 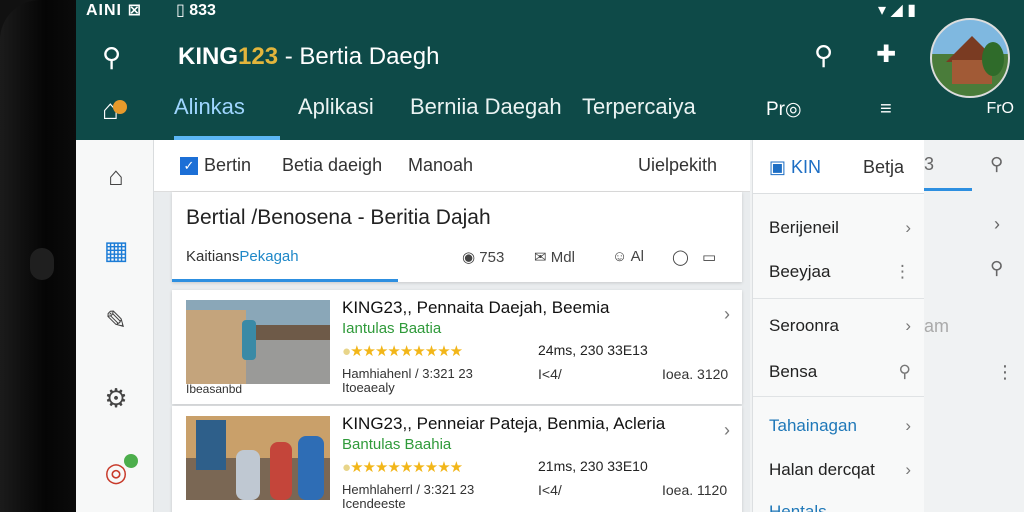 What do you see at coordinates (374, 503) in the screenshot?
I see `news-meta-2: Icendeeste` at bounding box center [374, 503].